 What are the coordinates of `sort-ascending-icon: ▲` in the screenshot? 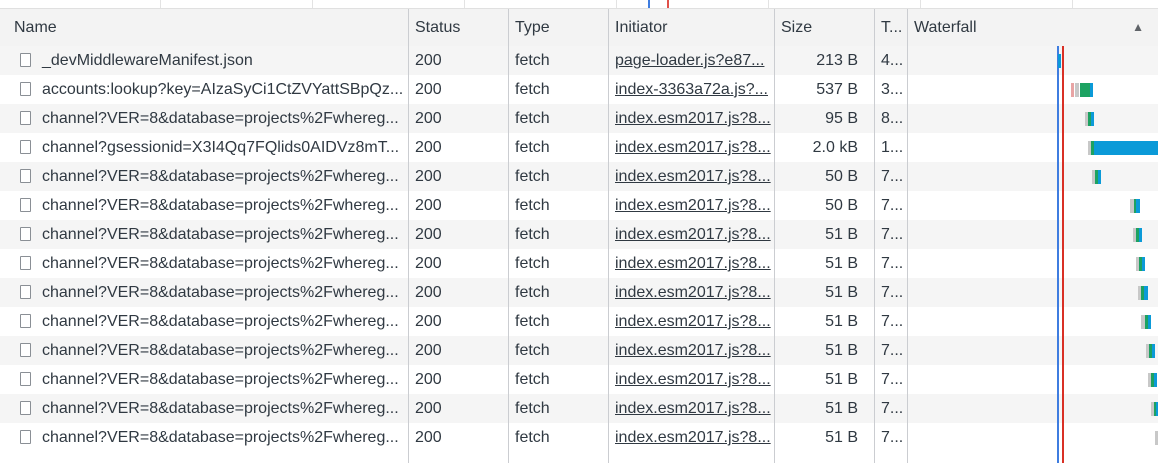 It's located at (1138, 27).